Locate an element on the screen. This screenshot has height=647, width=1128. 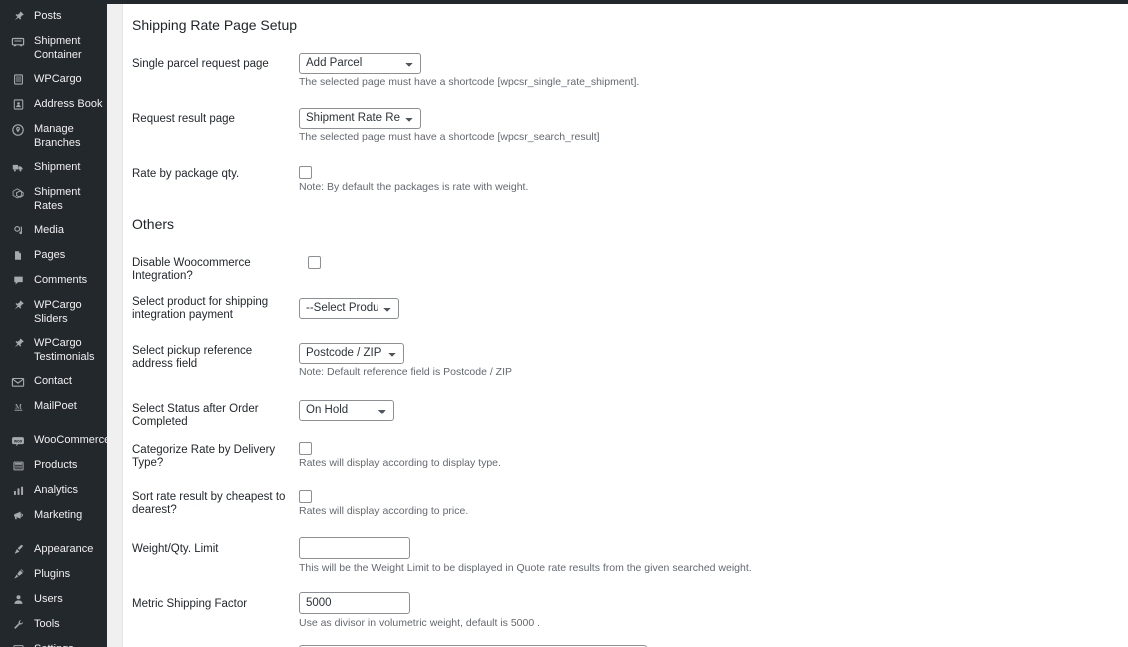
woocommerce-icon: woo is located at coordinates (18, 440).